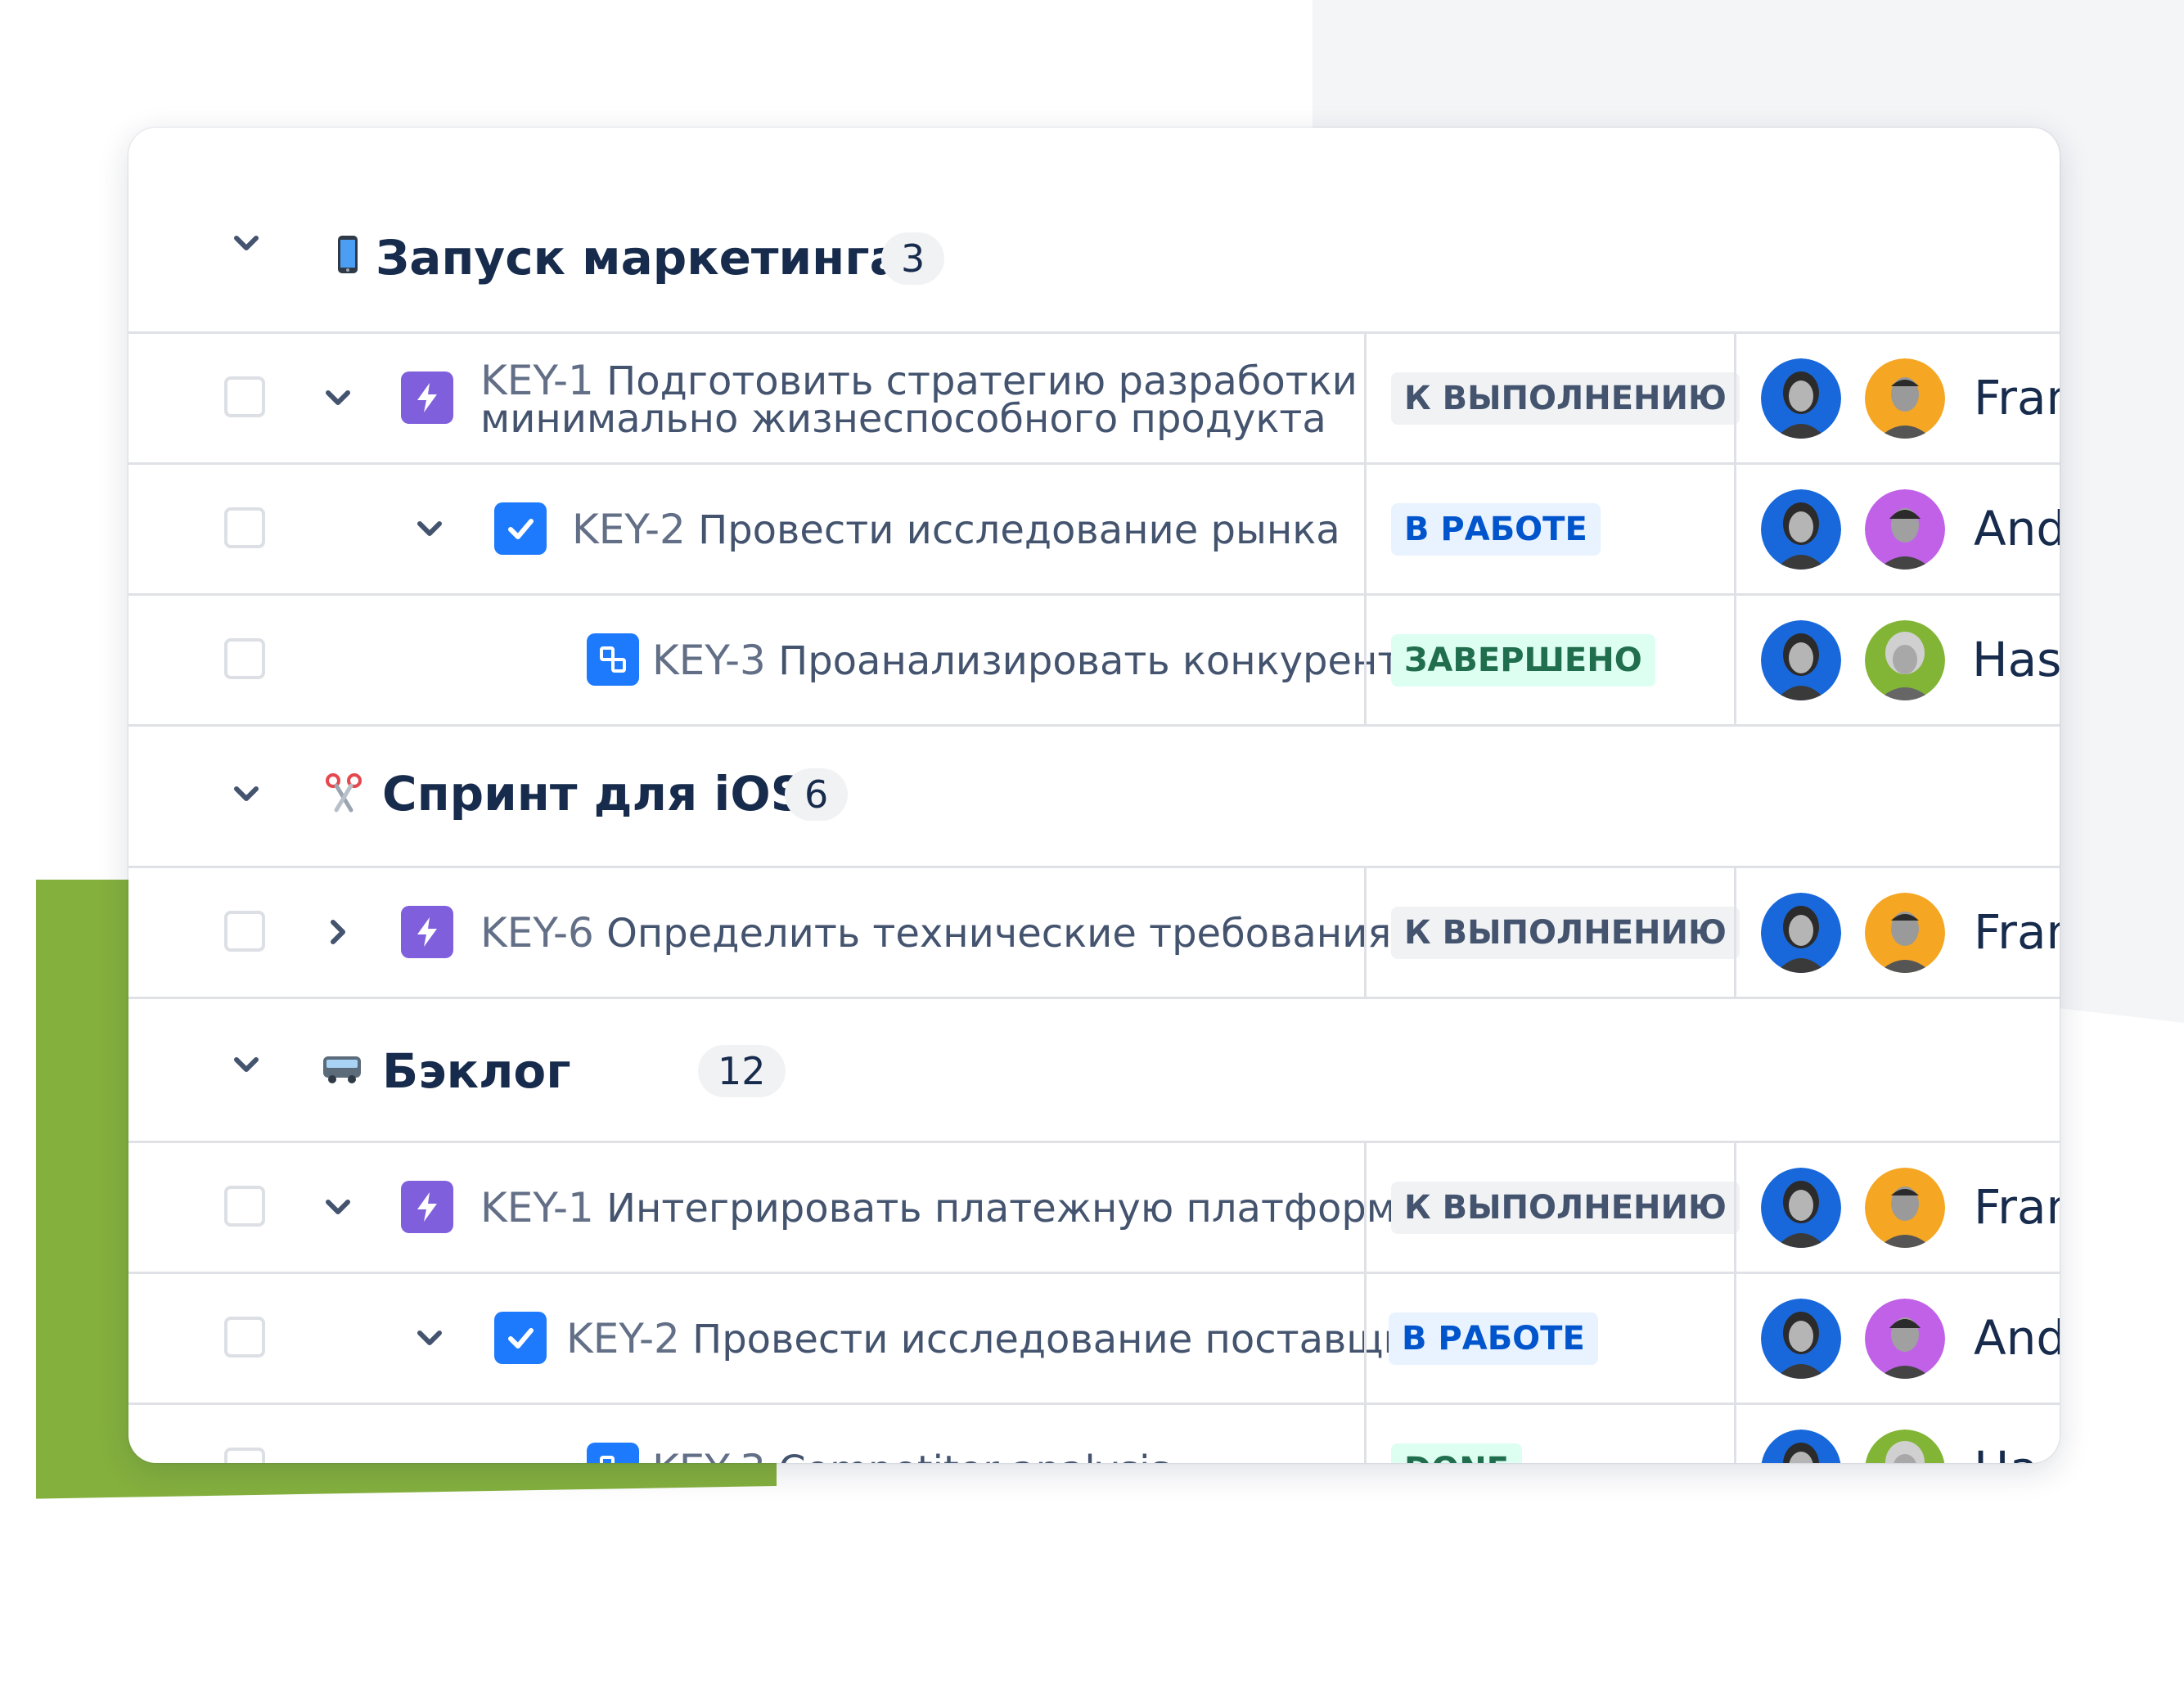  I want to click on task-title: KEY-2 Провести исследование рынка, so click(956, 529).